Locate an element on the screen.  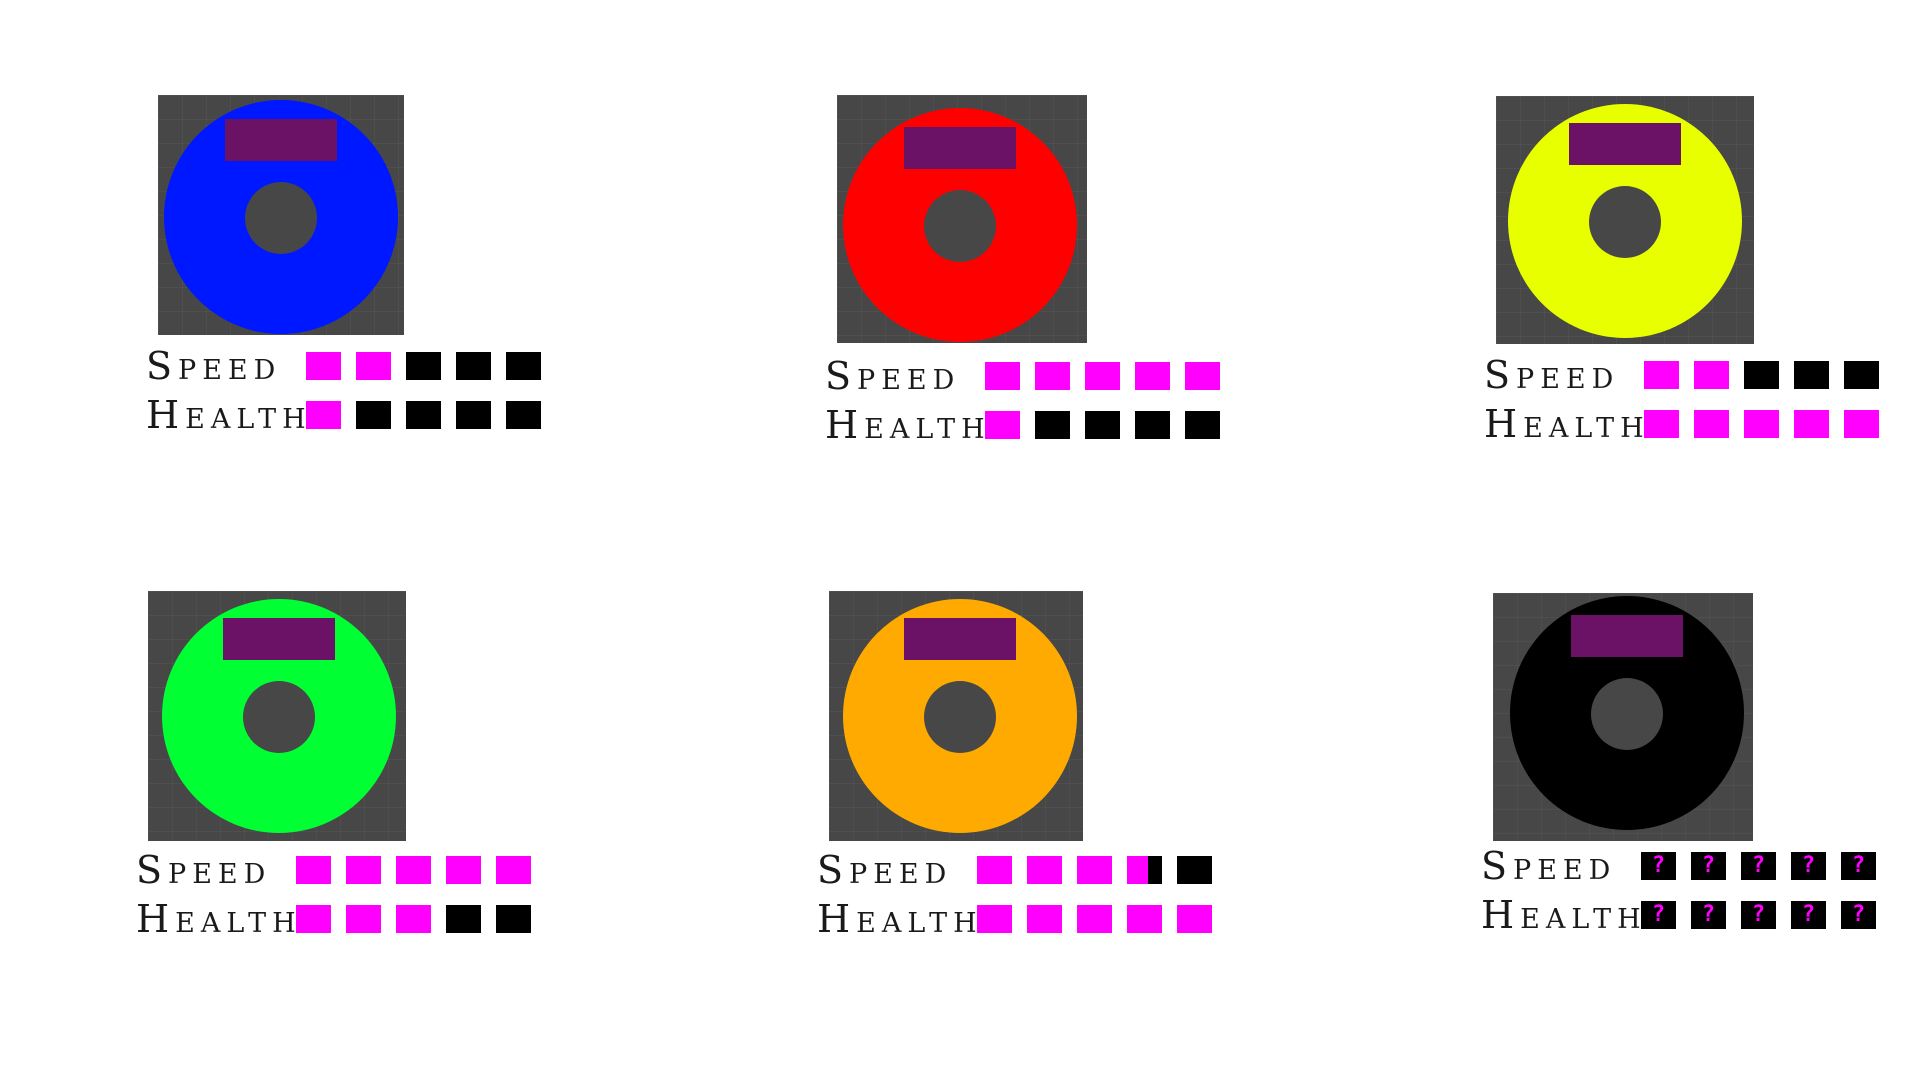
disc-card-blue: Speed Health is located at coordinates (367, 275).